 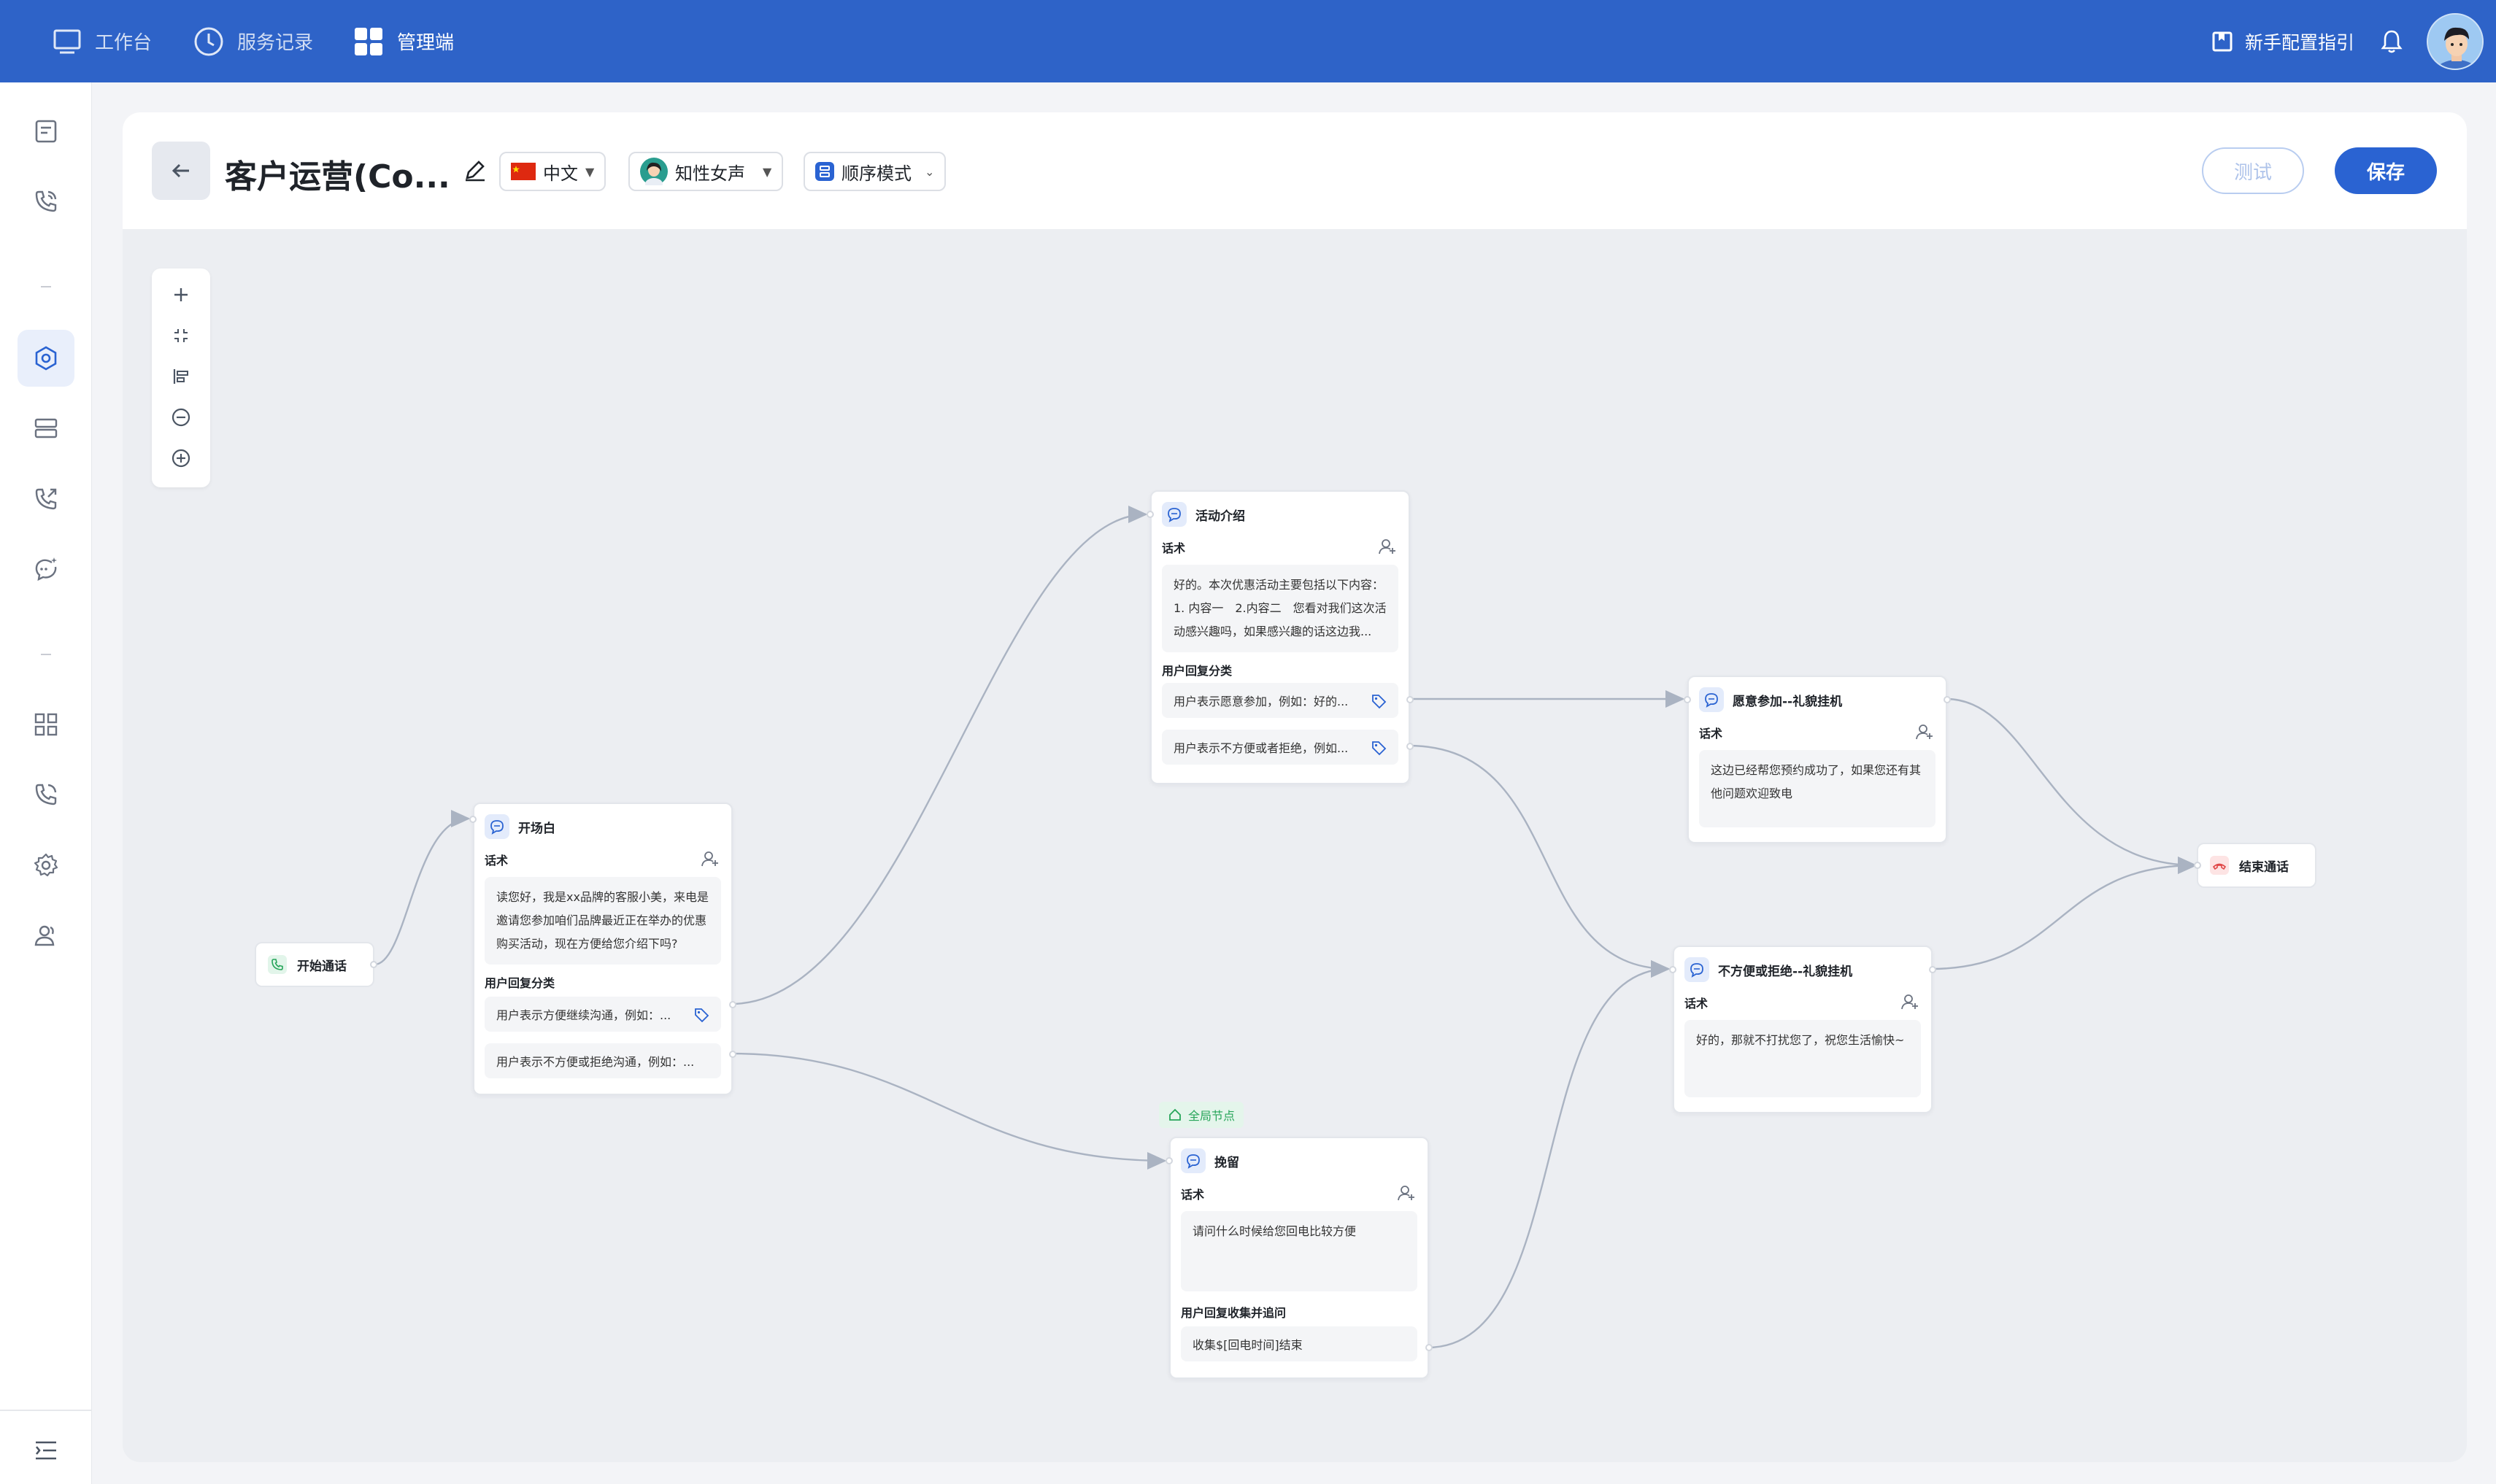 What do you see at coordinates (1248, 41) in the screenshot?
I see `top-navigation-bar: 工作台 服务记录 管理端 新手配置指引` at bounding box center [1248, 41].